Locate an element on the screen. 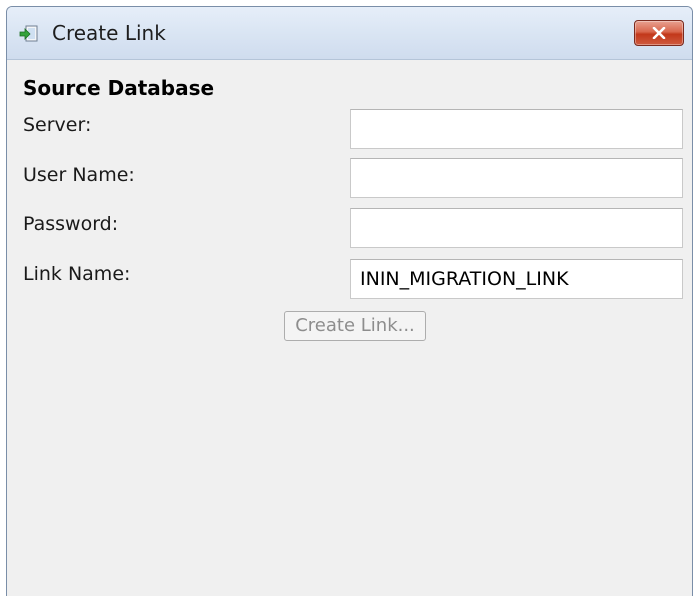 Image resolution: width=693 pixels, height=596 pixels. title-bar: Create Link is located at coordinates (349, 33).